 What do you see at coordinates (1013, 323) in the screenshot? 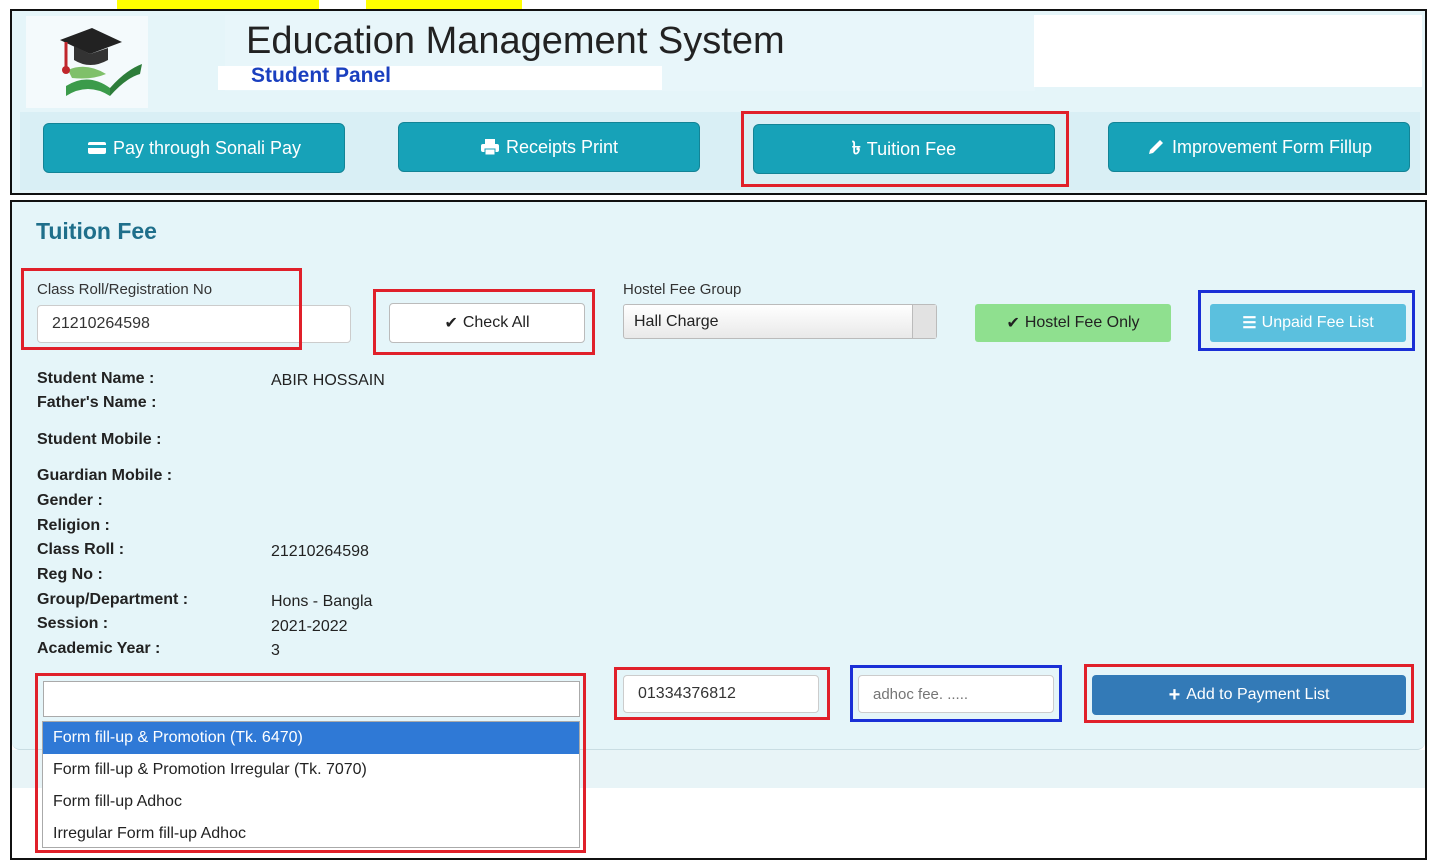
I see `check-icon: ✔` at bounding box center [1013, 323].